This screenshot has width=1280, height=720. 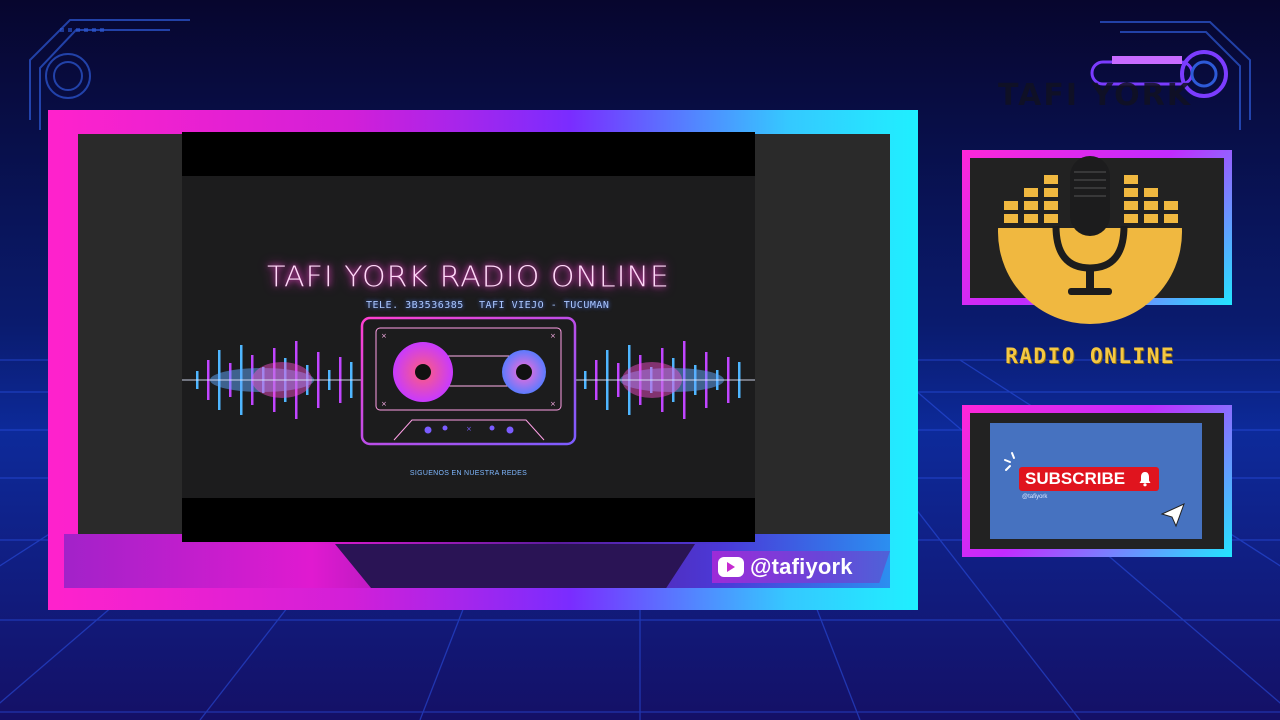 What do you see at coordinates (544, 305) in the screenshot?
I see `video-location: TAFI VIEJO - TUCUMAN` at bounding box center [544, 305].